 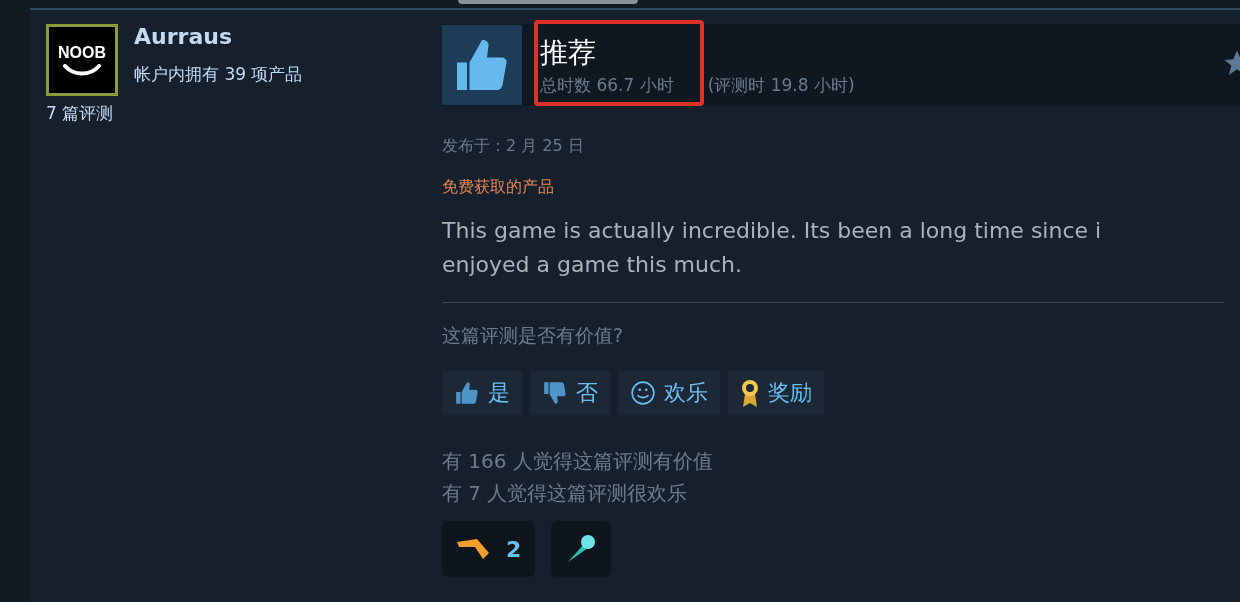 What do you see at coordinates (218, 36) in the screenshot?
I see `author-name: Aurraus` at bounding box center [218, 36].